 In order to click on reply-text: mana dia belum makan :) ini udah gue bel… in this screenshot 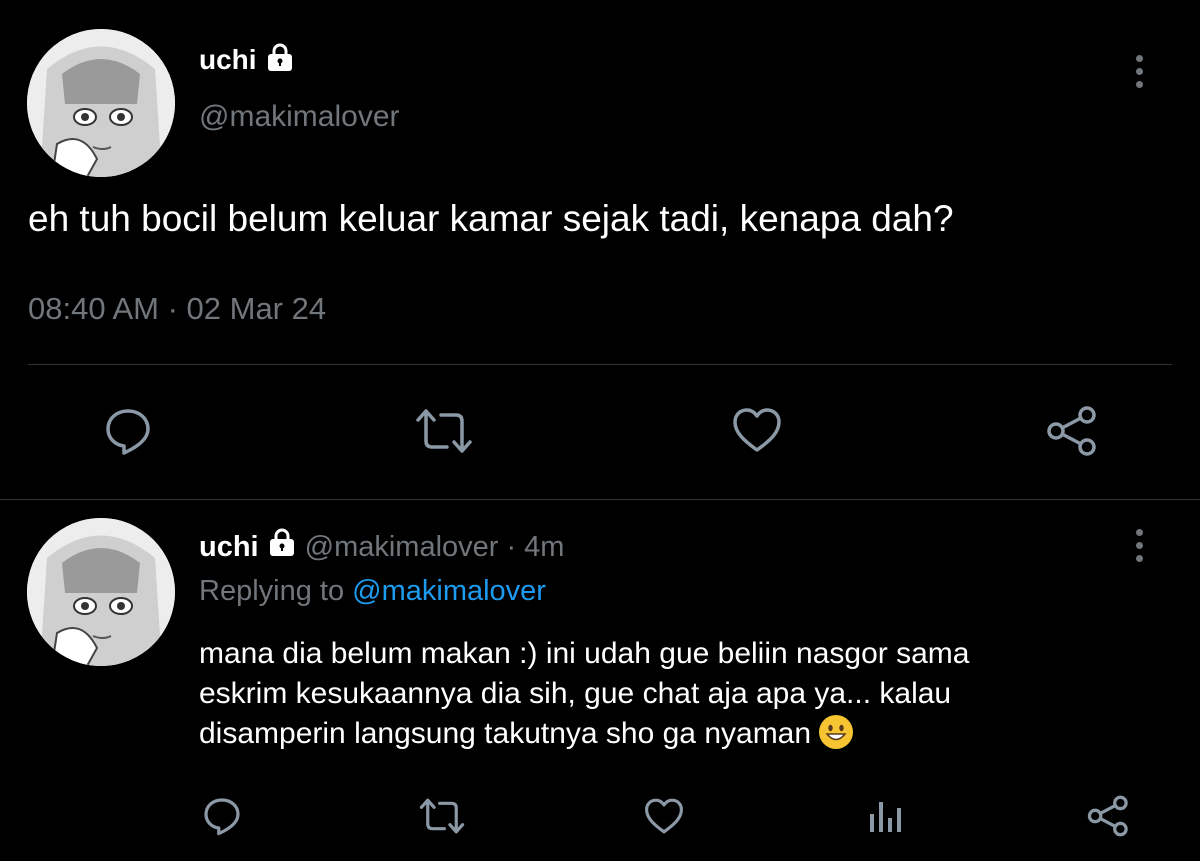, I will do `click(584, 694)`.